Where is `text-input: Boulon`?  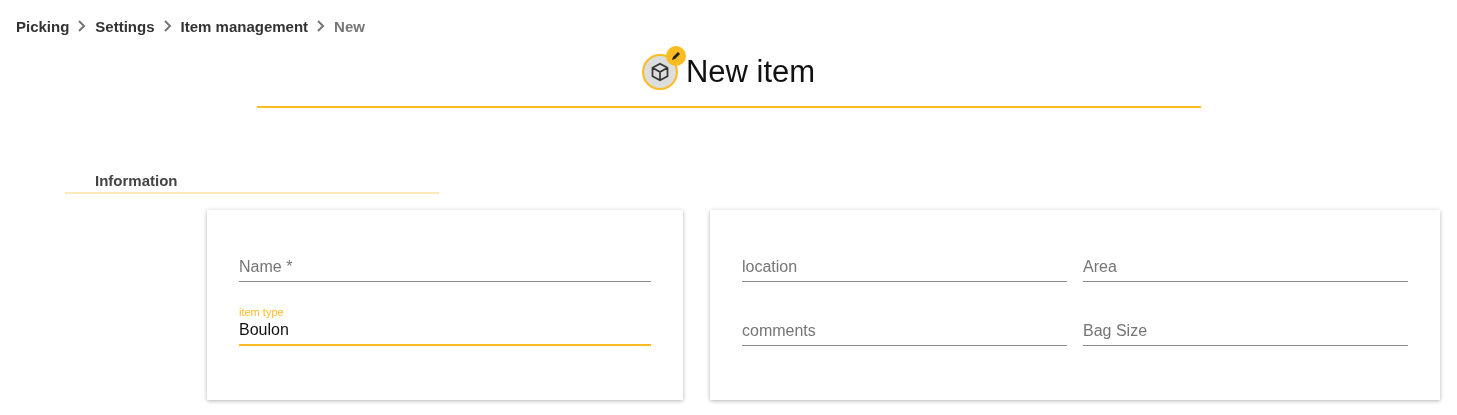
text-input: Boulon is located at coordinates (445, 330).